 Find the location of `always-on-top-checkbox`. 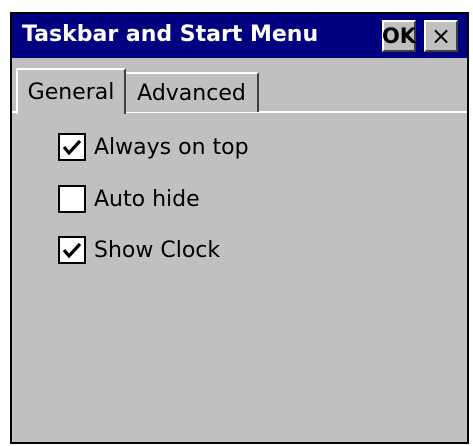

always-on-top-checkbox is located at coordinates (72, 147).